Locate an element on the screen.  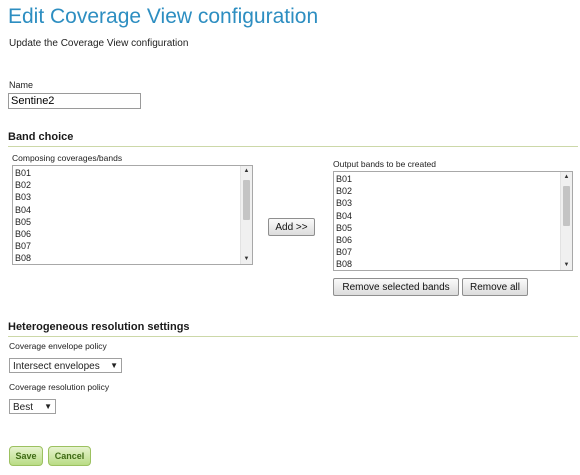
remove-selected-bands-button: Remove selected bands is located at coordinates (396, 287).